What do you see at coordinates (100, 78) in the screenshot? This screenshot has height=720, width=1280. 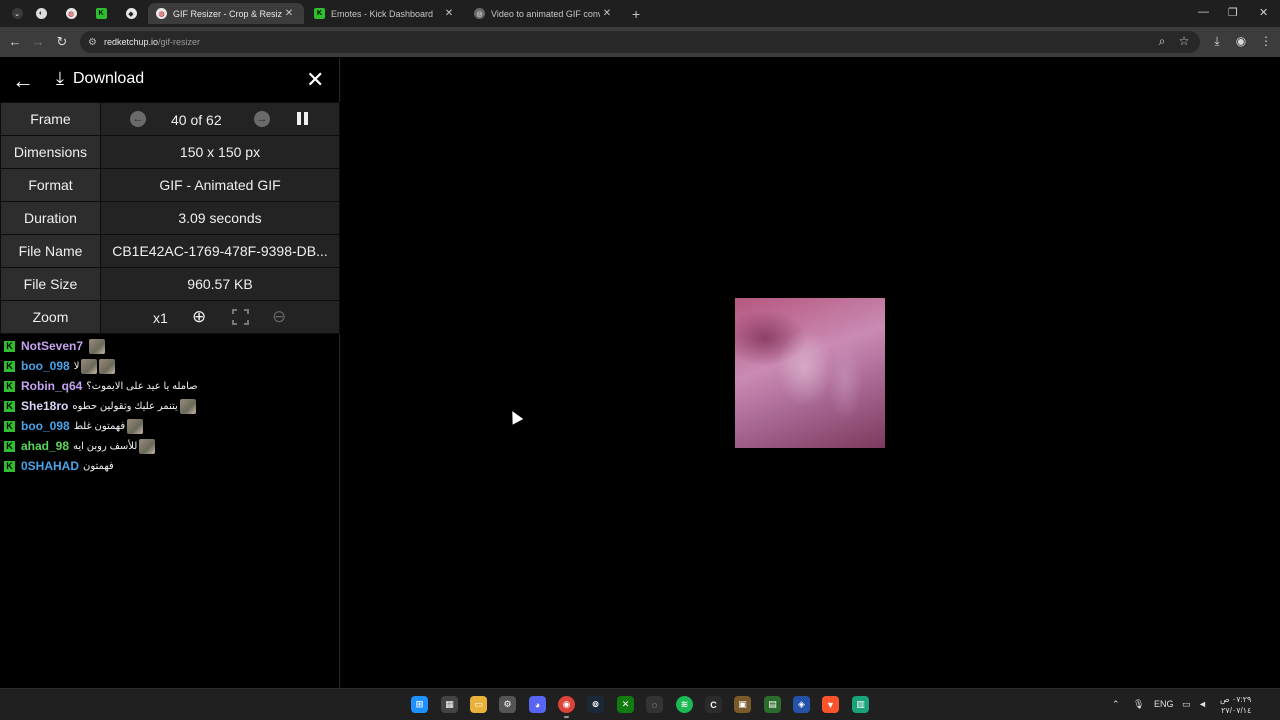 I see `download-button: ⤓ Download` at bounding box center [100, 78].